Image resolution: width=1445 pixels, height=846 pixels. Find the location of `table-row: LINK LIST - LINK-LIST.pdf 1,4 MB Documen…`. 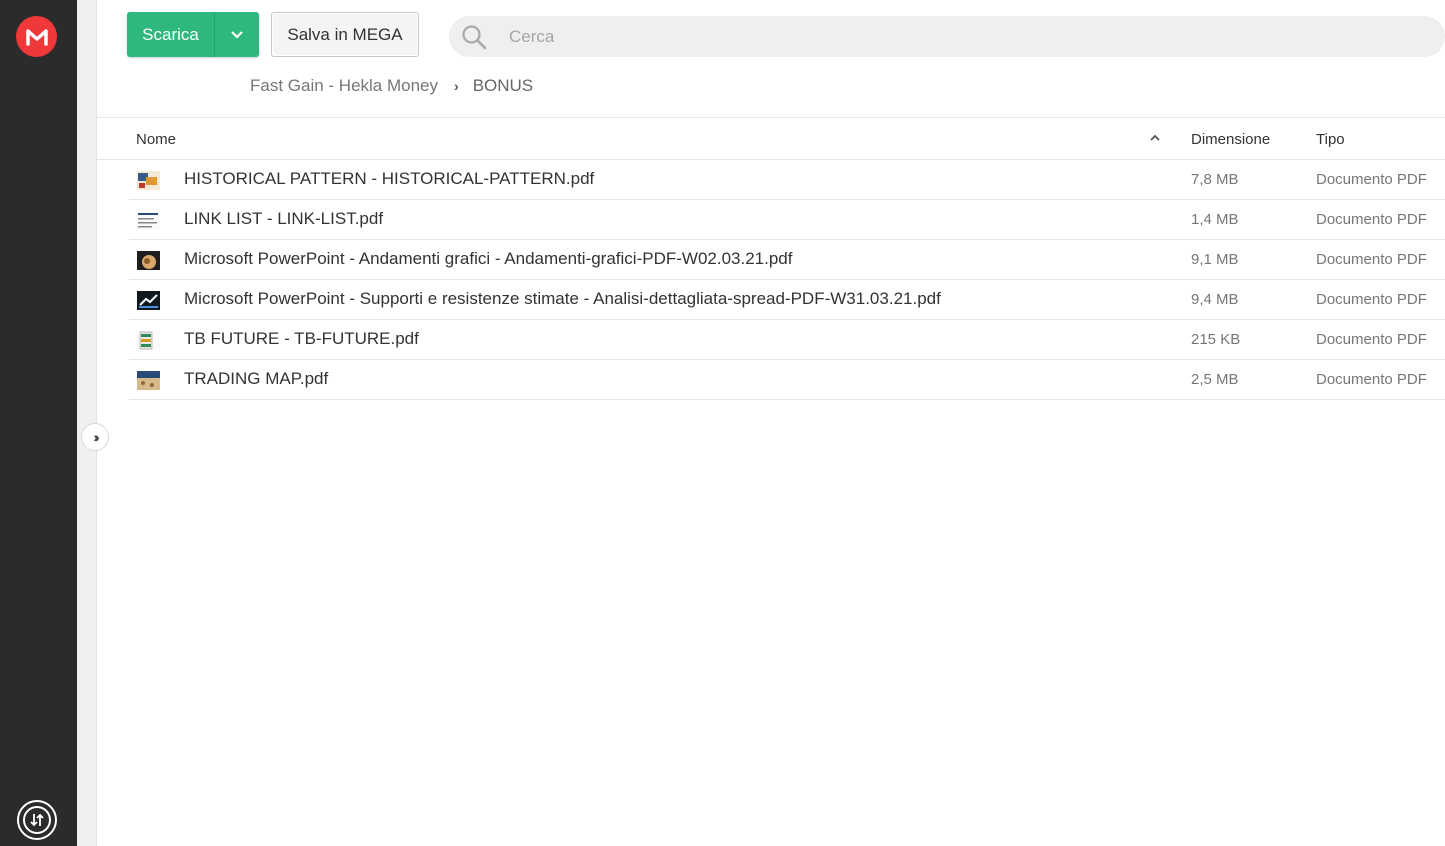

table-row: LINK LIST - LINK-LIST.pdf 1,4 MB Documen… is located at coordinates (787, 220).